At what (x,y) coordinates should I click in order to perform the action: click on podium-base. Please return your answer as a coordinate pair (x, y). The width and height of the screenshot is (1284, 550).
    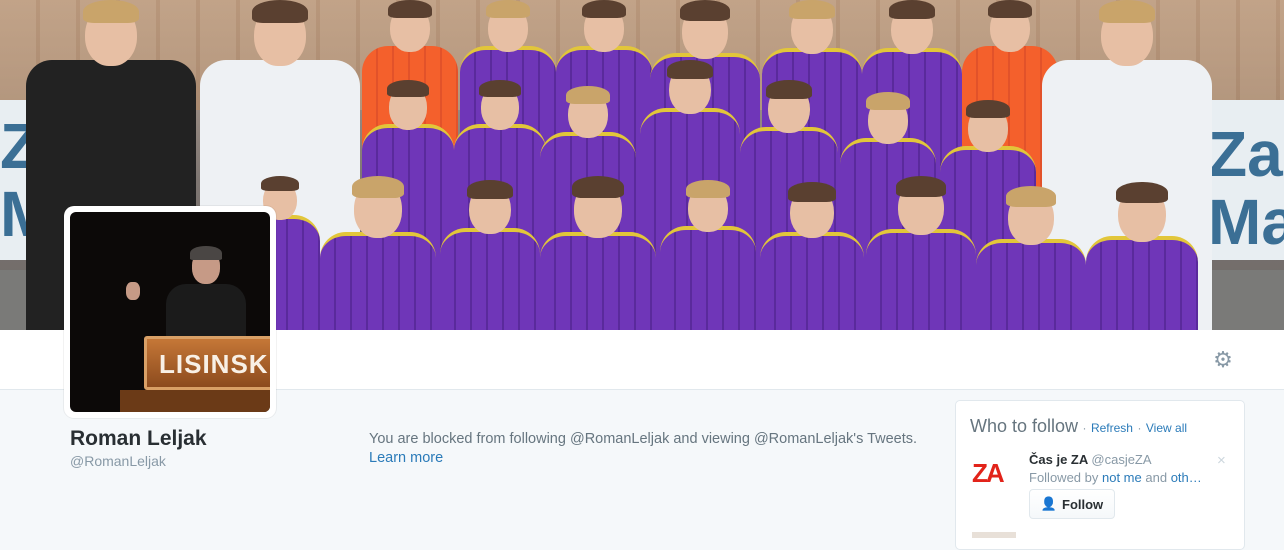
    Looking at the image, I should click on (195, 401).